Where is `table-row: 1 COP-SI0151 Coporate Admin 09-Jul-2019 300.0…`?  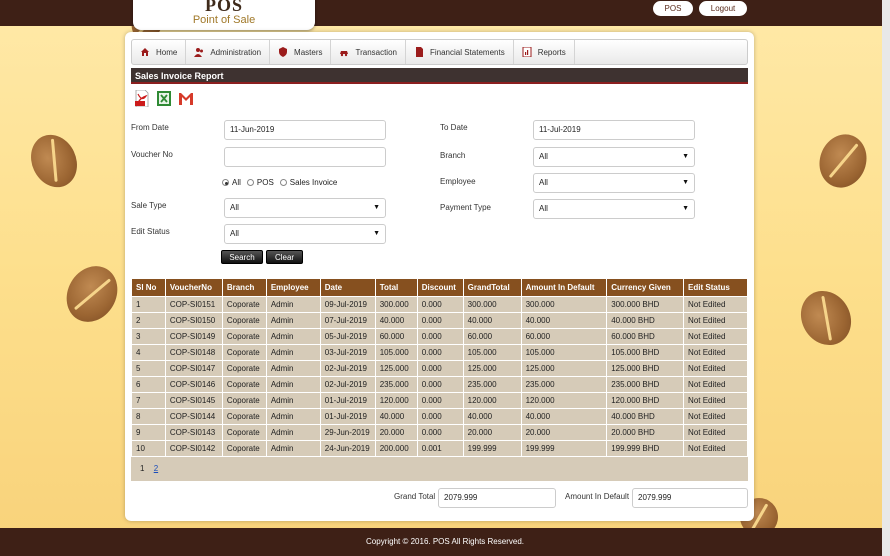
table-row: 1 COP-SI0151 Coporate Admin 09-Jul-2019 300.0… is located at coordinates (439, 304).